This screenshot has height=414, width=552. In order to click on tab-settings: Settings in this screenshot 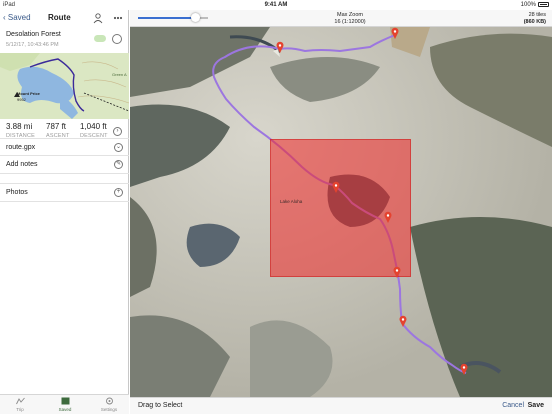, I will do `click(109, 404)`.